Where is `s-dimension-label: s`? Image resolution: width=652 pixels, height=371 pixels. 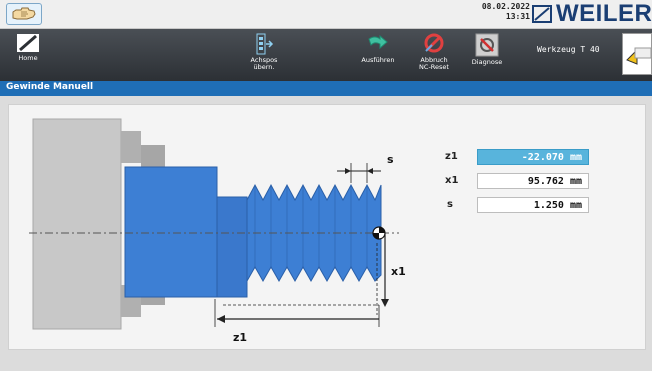 s-dimension-label: s is located at coordinates (390, 159).